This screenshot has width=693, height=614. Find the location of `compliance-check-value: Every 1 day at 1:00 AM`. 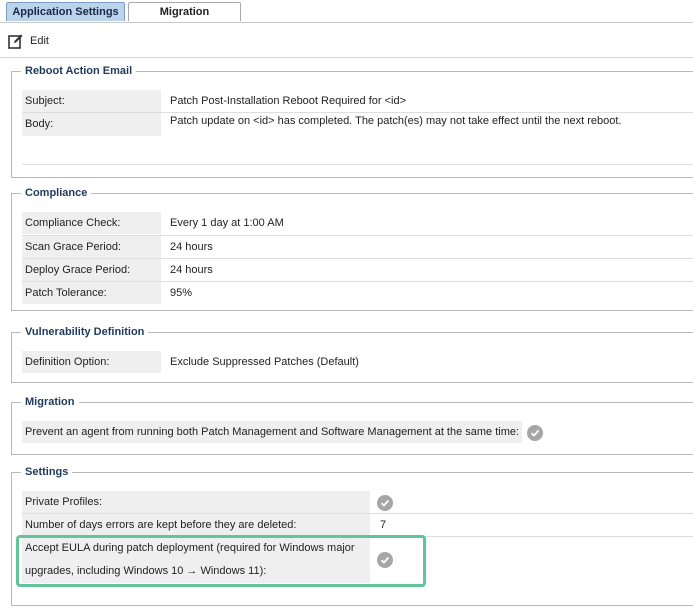

compliance-check-value: Every 1 day at 1:00 AM is located at coordinates (227, 223).